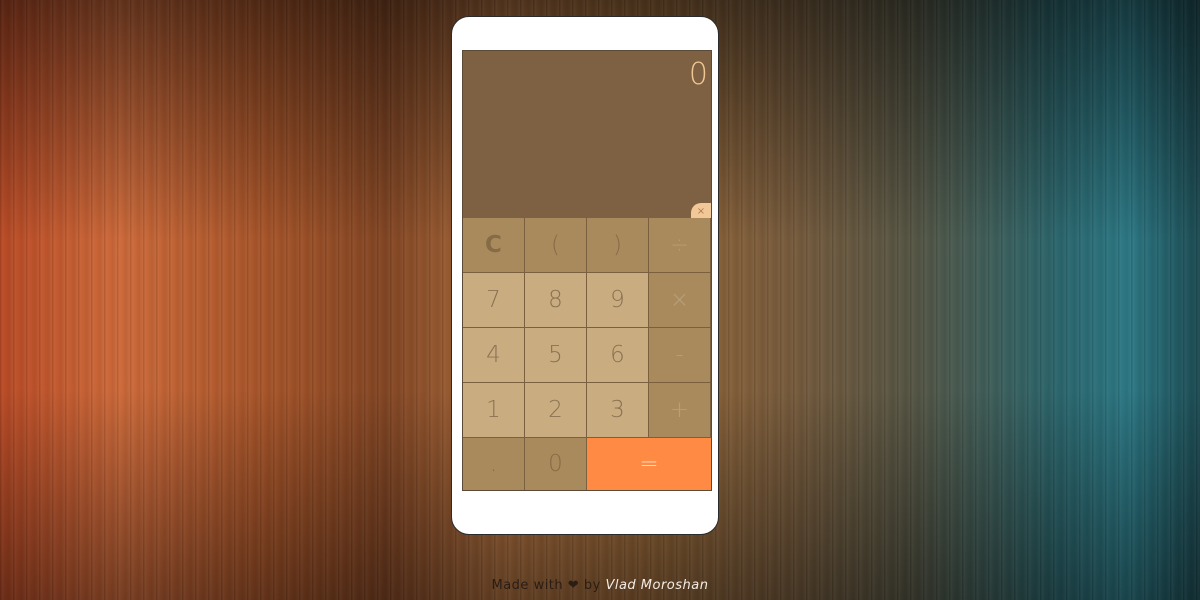  Describe the element at coordinates (556, 355) in the screenshot. I see `digit-5-button: 5` at that location.